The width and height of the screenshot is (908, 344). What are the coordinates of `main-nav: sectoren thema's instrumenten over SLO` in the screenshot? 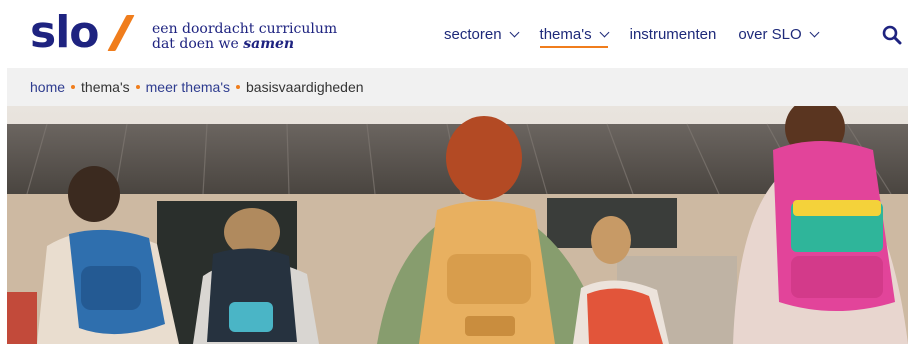 It's located at (642, 37).